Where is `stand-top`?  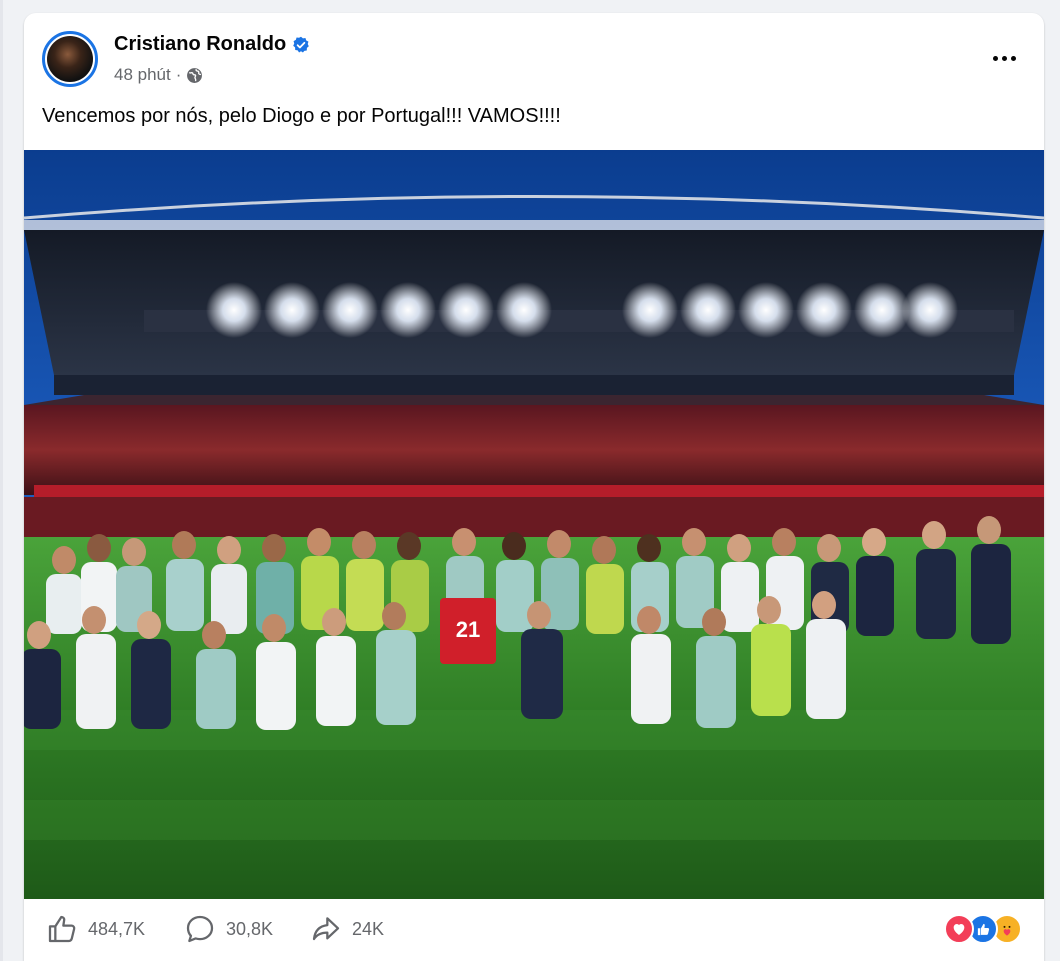 stand-top is located at coordinates (534, 400).